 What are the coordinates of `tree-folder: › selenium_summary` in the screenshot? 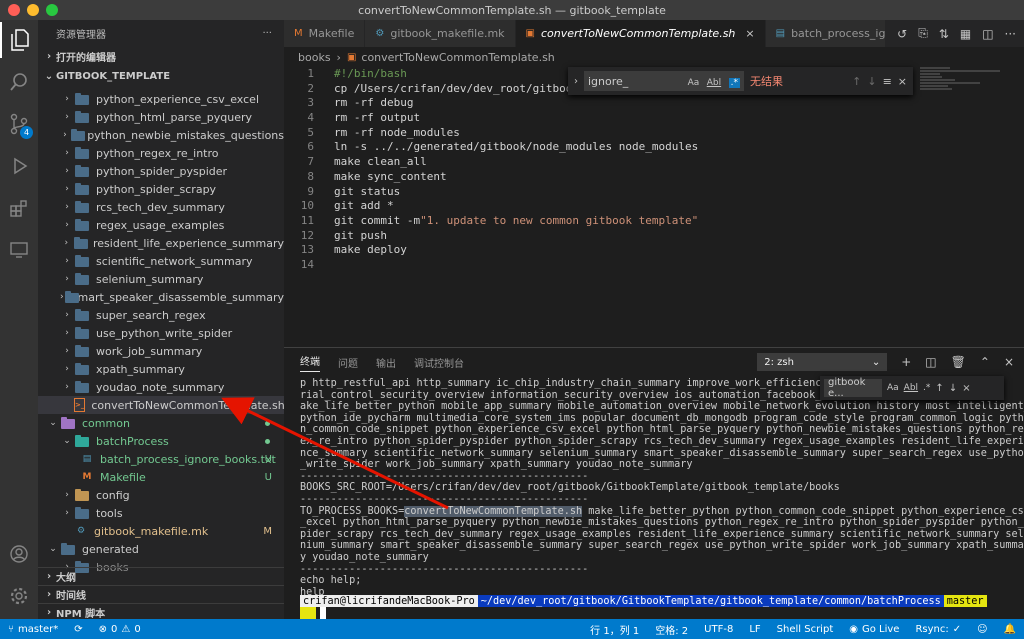 It's located at (161, 279).